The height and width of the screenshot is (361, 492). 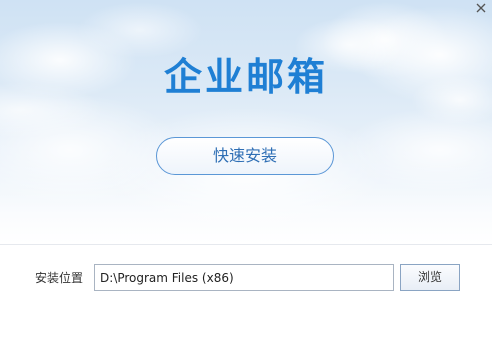 What do you see at coordinates (244, 277) in the screenshot?
I see `install-path-input` at bounding box center [244, 277].